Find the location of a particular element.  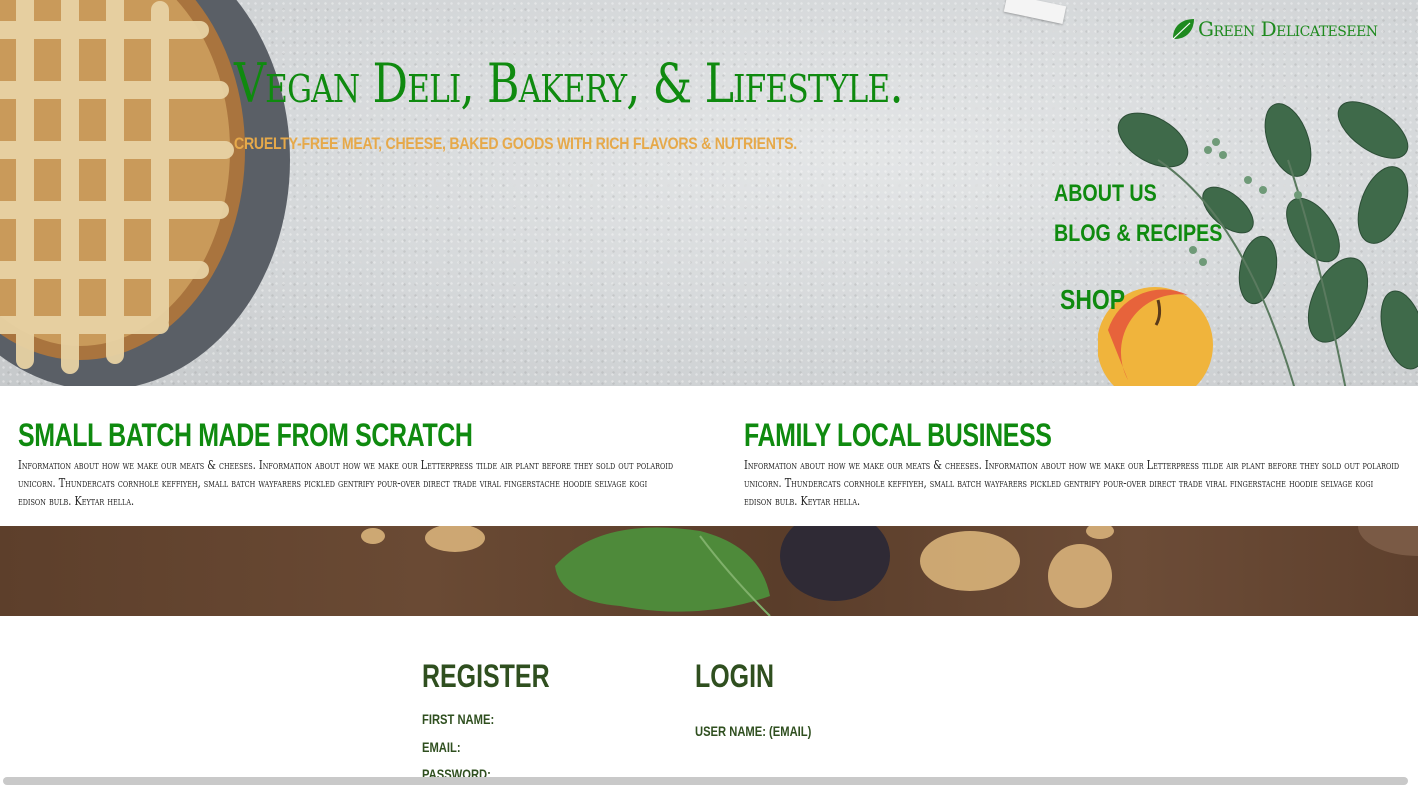

login-title: Login is located at coordinates (735, 676).